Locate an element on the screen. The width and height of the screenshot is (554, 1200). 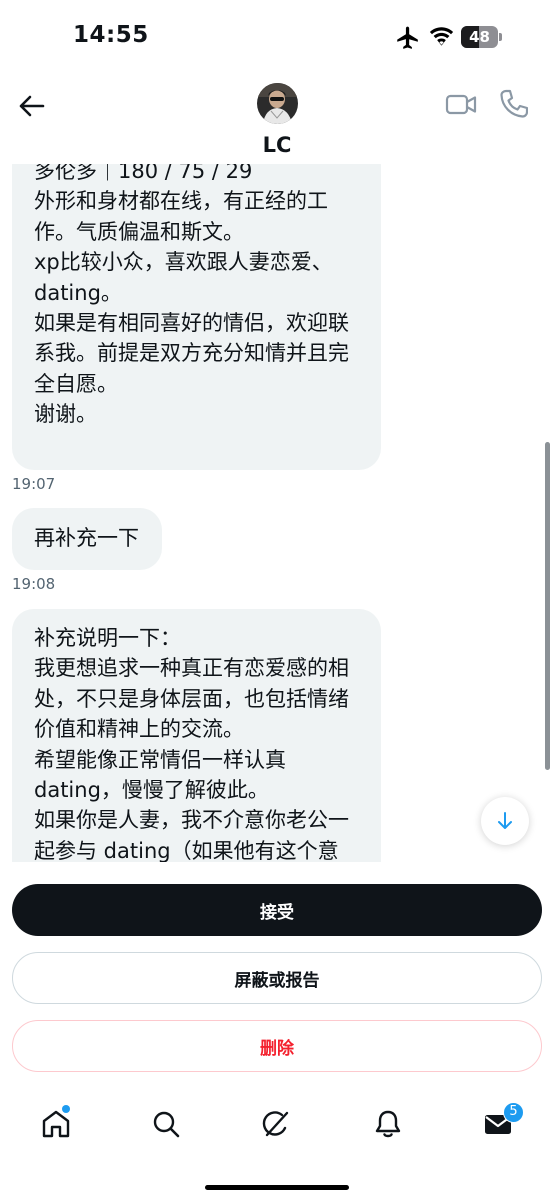
scroll-to-bottom-button is located at coordinates (505, 821).